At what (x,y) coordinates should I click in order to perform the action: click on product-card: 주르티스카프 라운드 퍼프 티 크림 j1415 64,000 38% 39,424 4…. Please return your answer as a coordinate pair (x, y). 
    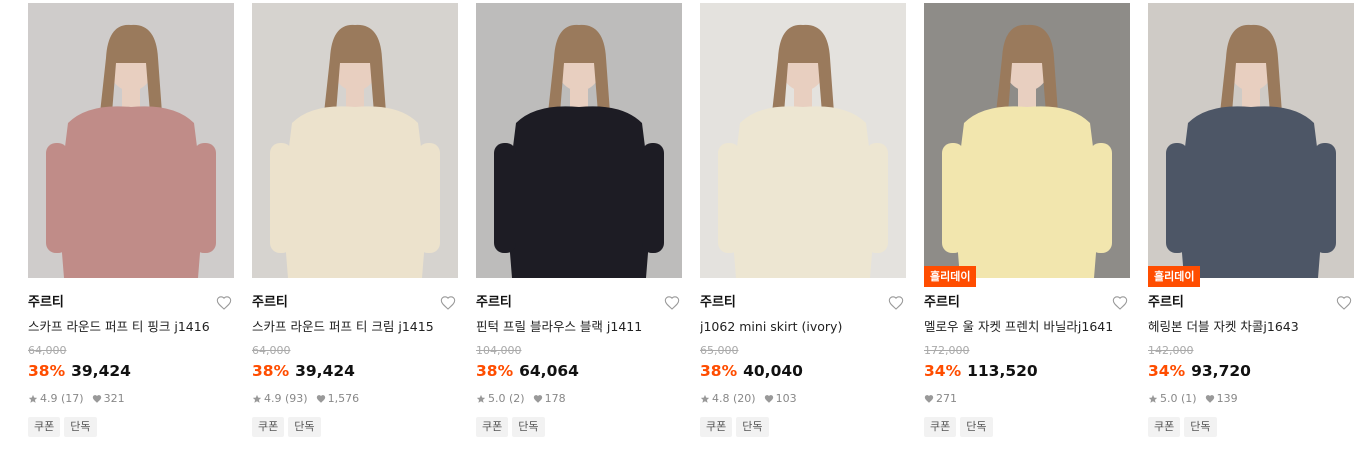
    Looking at the image, I should click on (355, 228).